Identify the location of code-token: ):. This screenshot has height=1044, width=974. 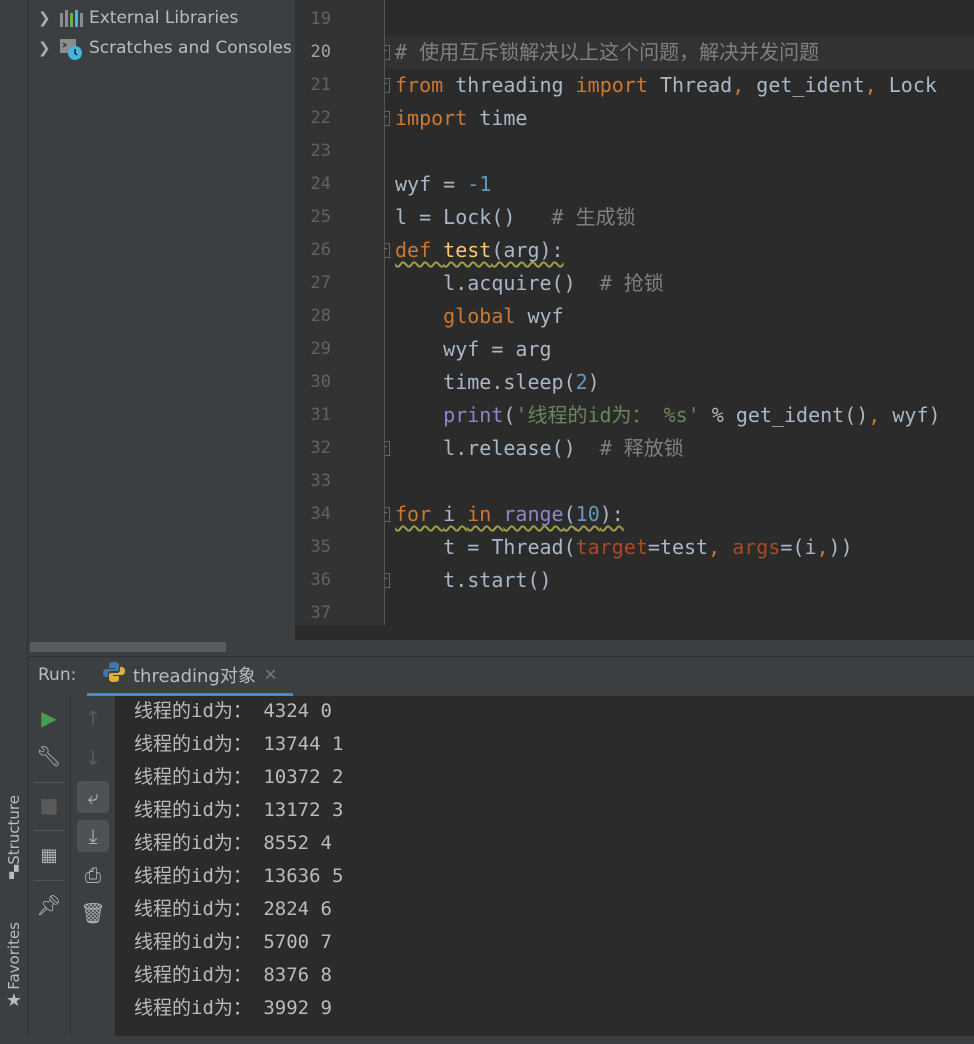
(611, 514).